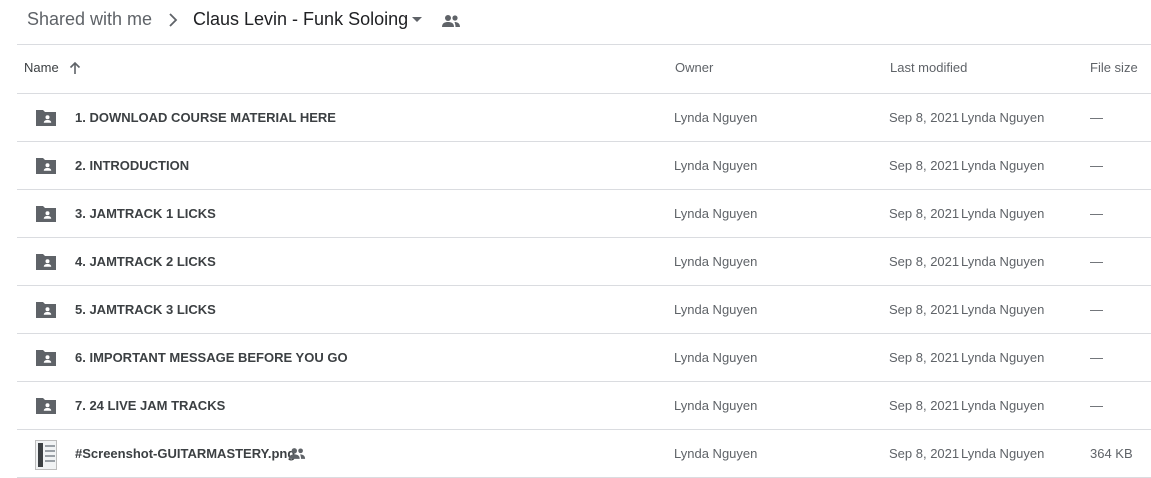 Image resolution: width=1151 pixels, height=478 pixels. What do you see at coordinates (150, 405) in the screenshot?
I see `file-name: 7. 24 LIVE JAM TRACKS` at bounding box center [150, 405].